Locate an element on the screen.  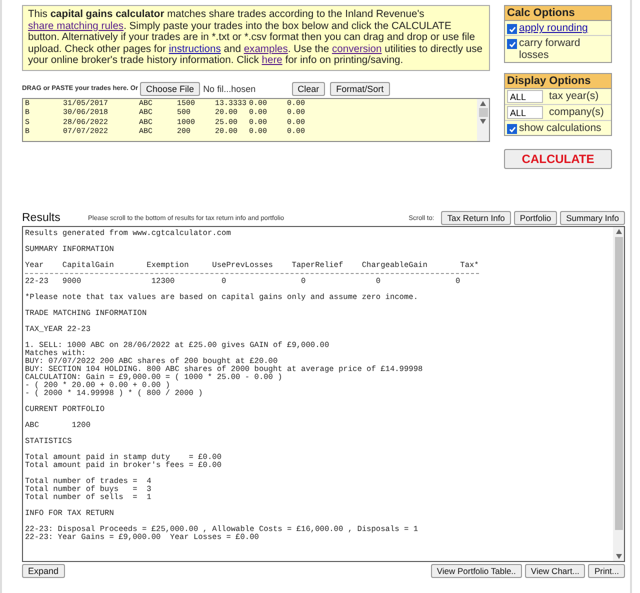
panel-title: Calc Options is located at coordinates (558, 13).